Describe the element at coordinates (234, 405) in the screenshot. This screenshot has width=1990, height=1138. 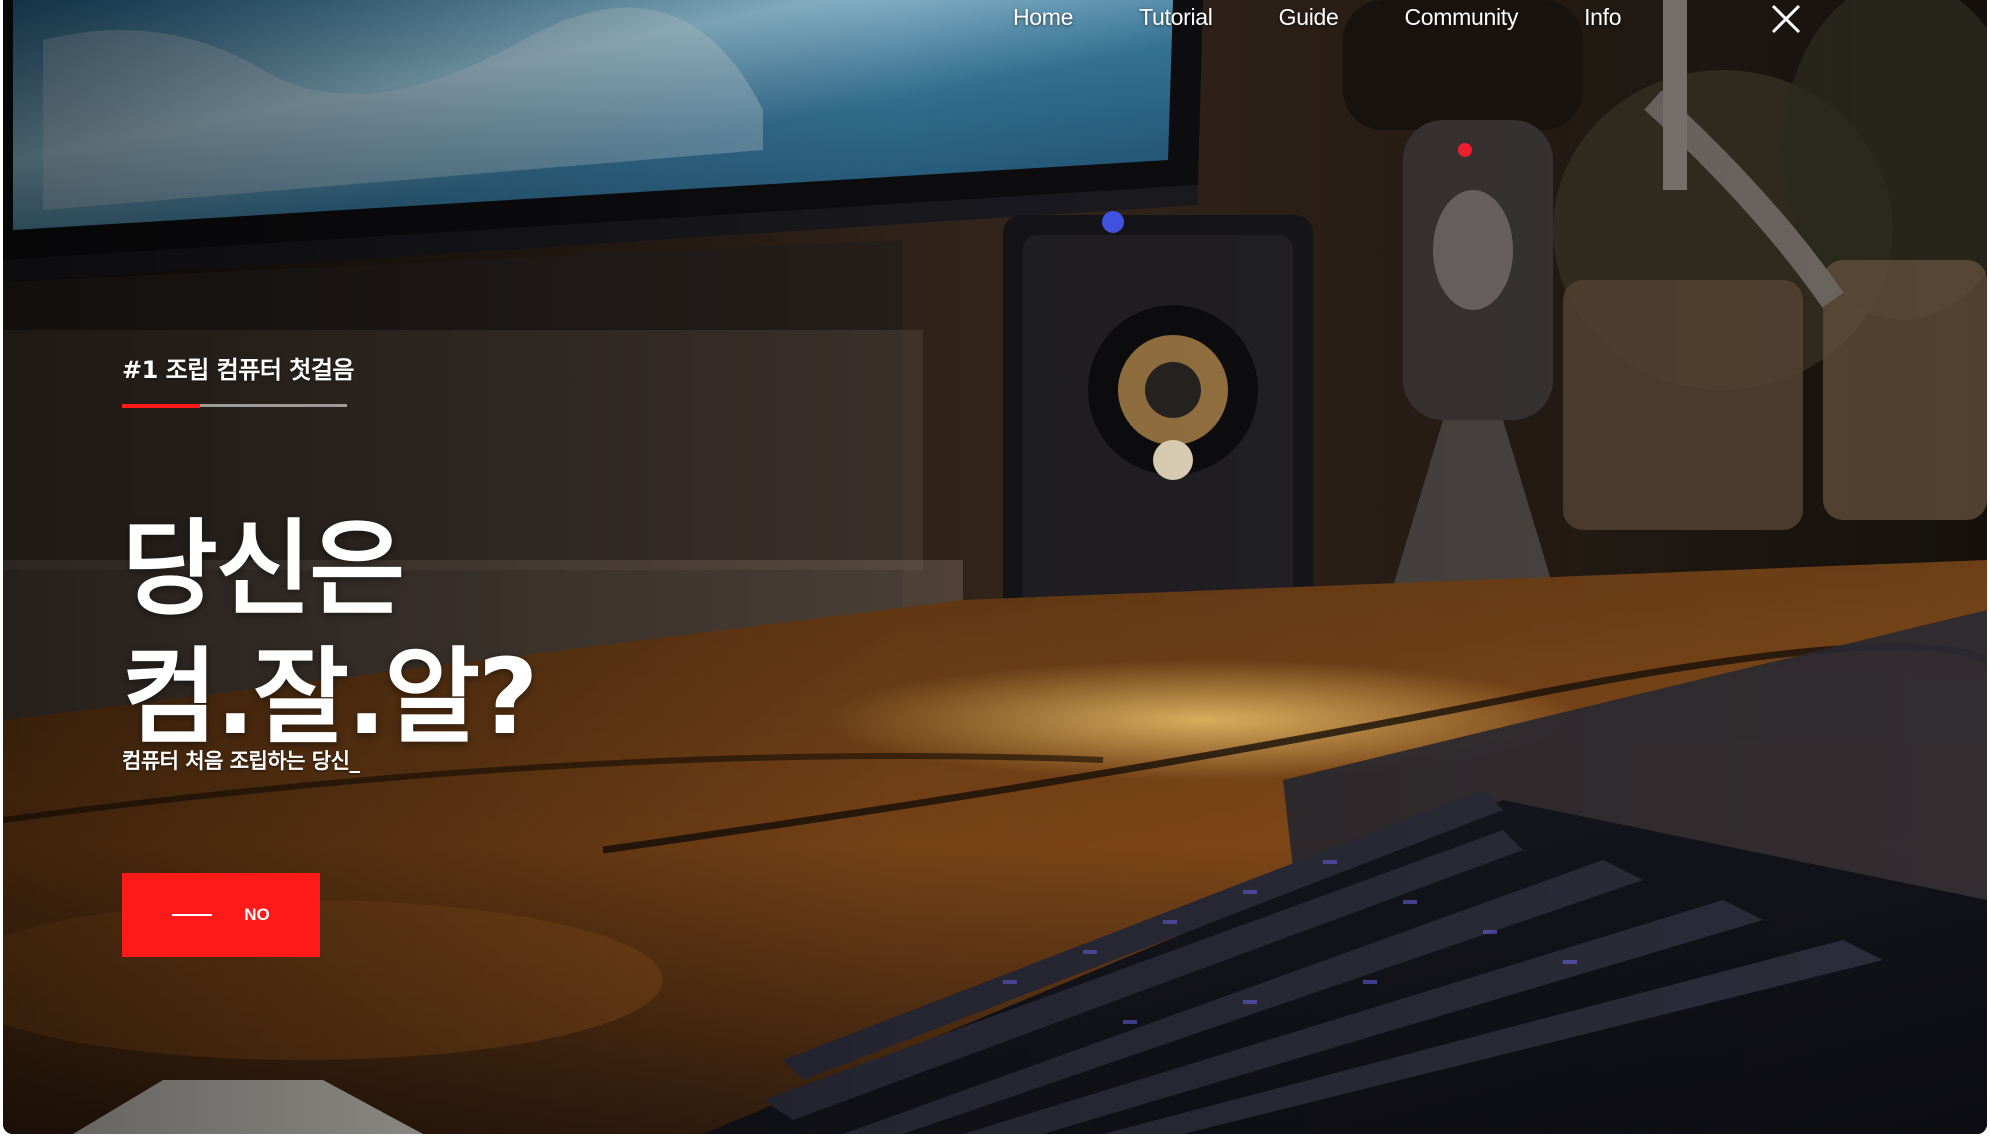
I see `eyebrow-underline` at that location.